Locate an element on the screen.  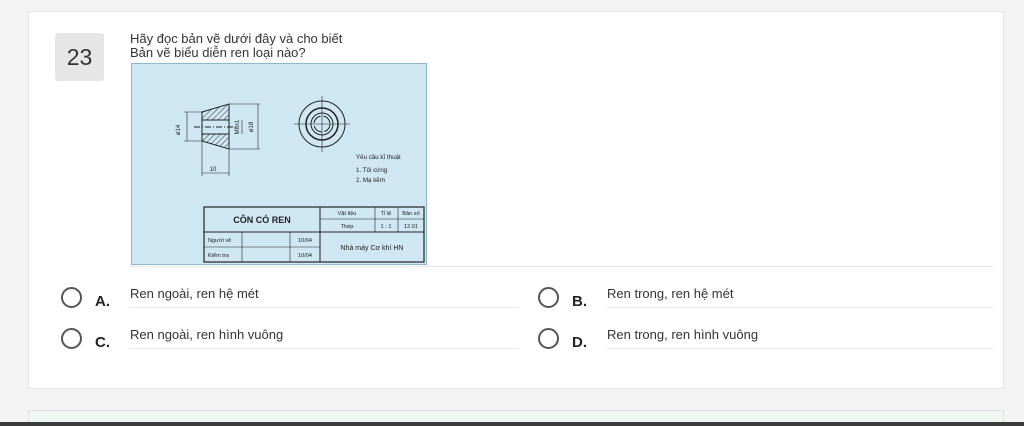
front-view is located at coordinates (222, 139).